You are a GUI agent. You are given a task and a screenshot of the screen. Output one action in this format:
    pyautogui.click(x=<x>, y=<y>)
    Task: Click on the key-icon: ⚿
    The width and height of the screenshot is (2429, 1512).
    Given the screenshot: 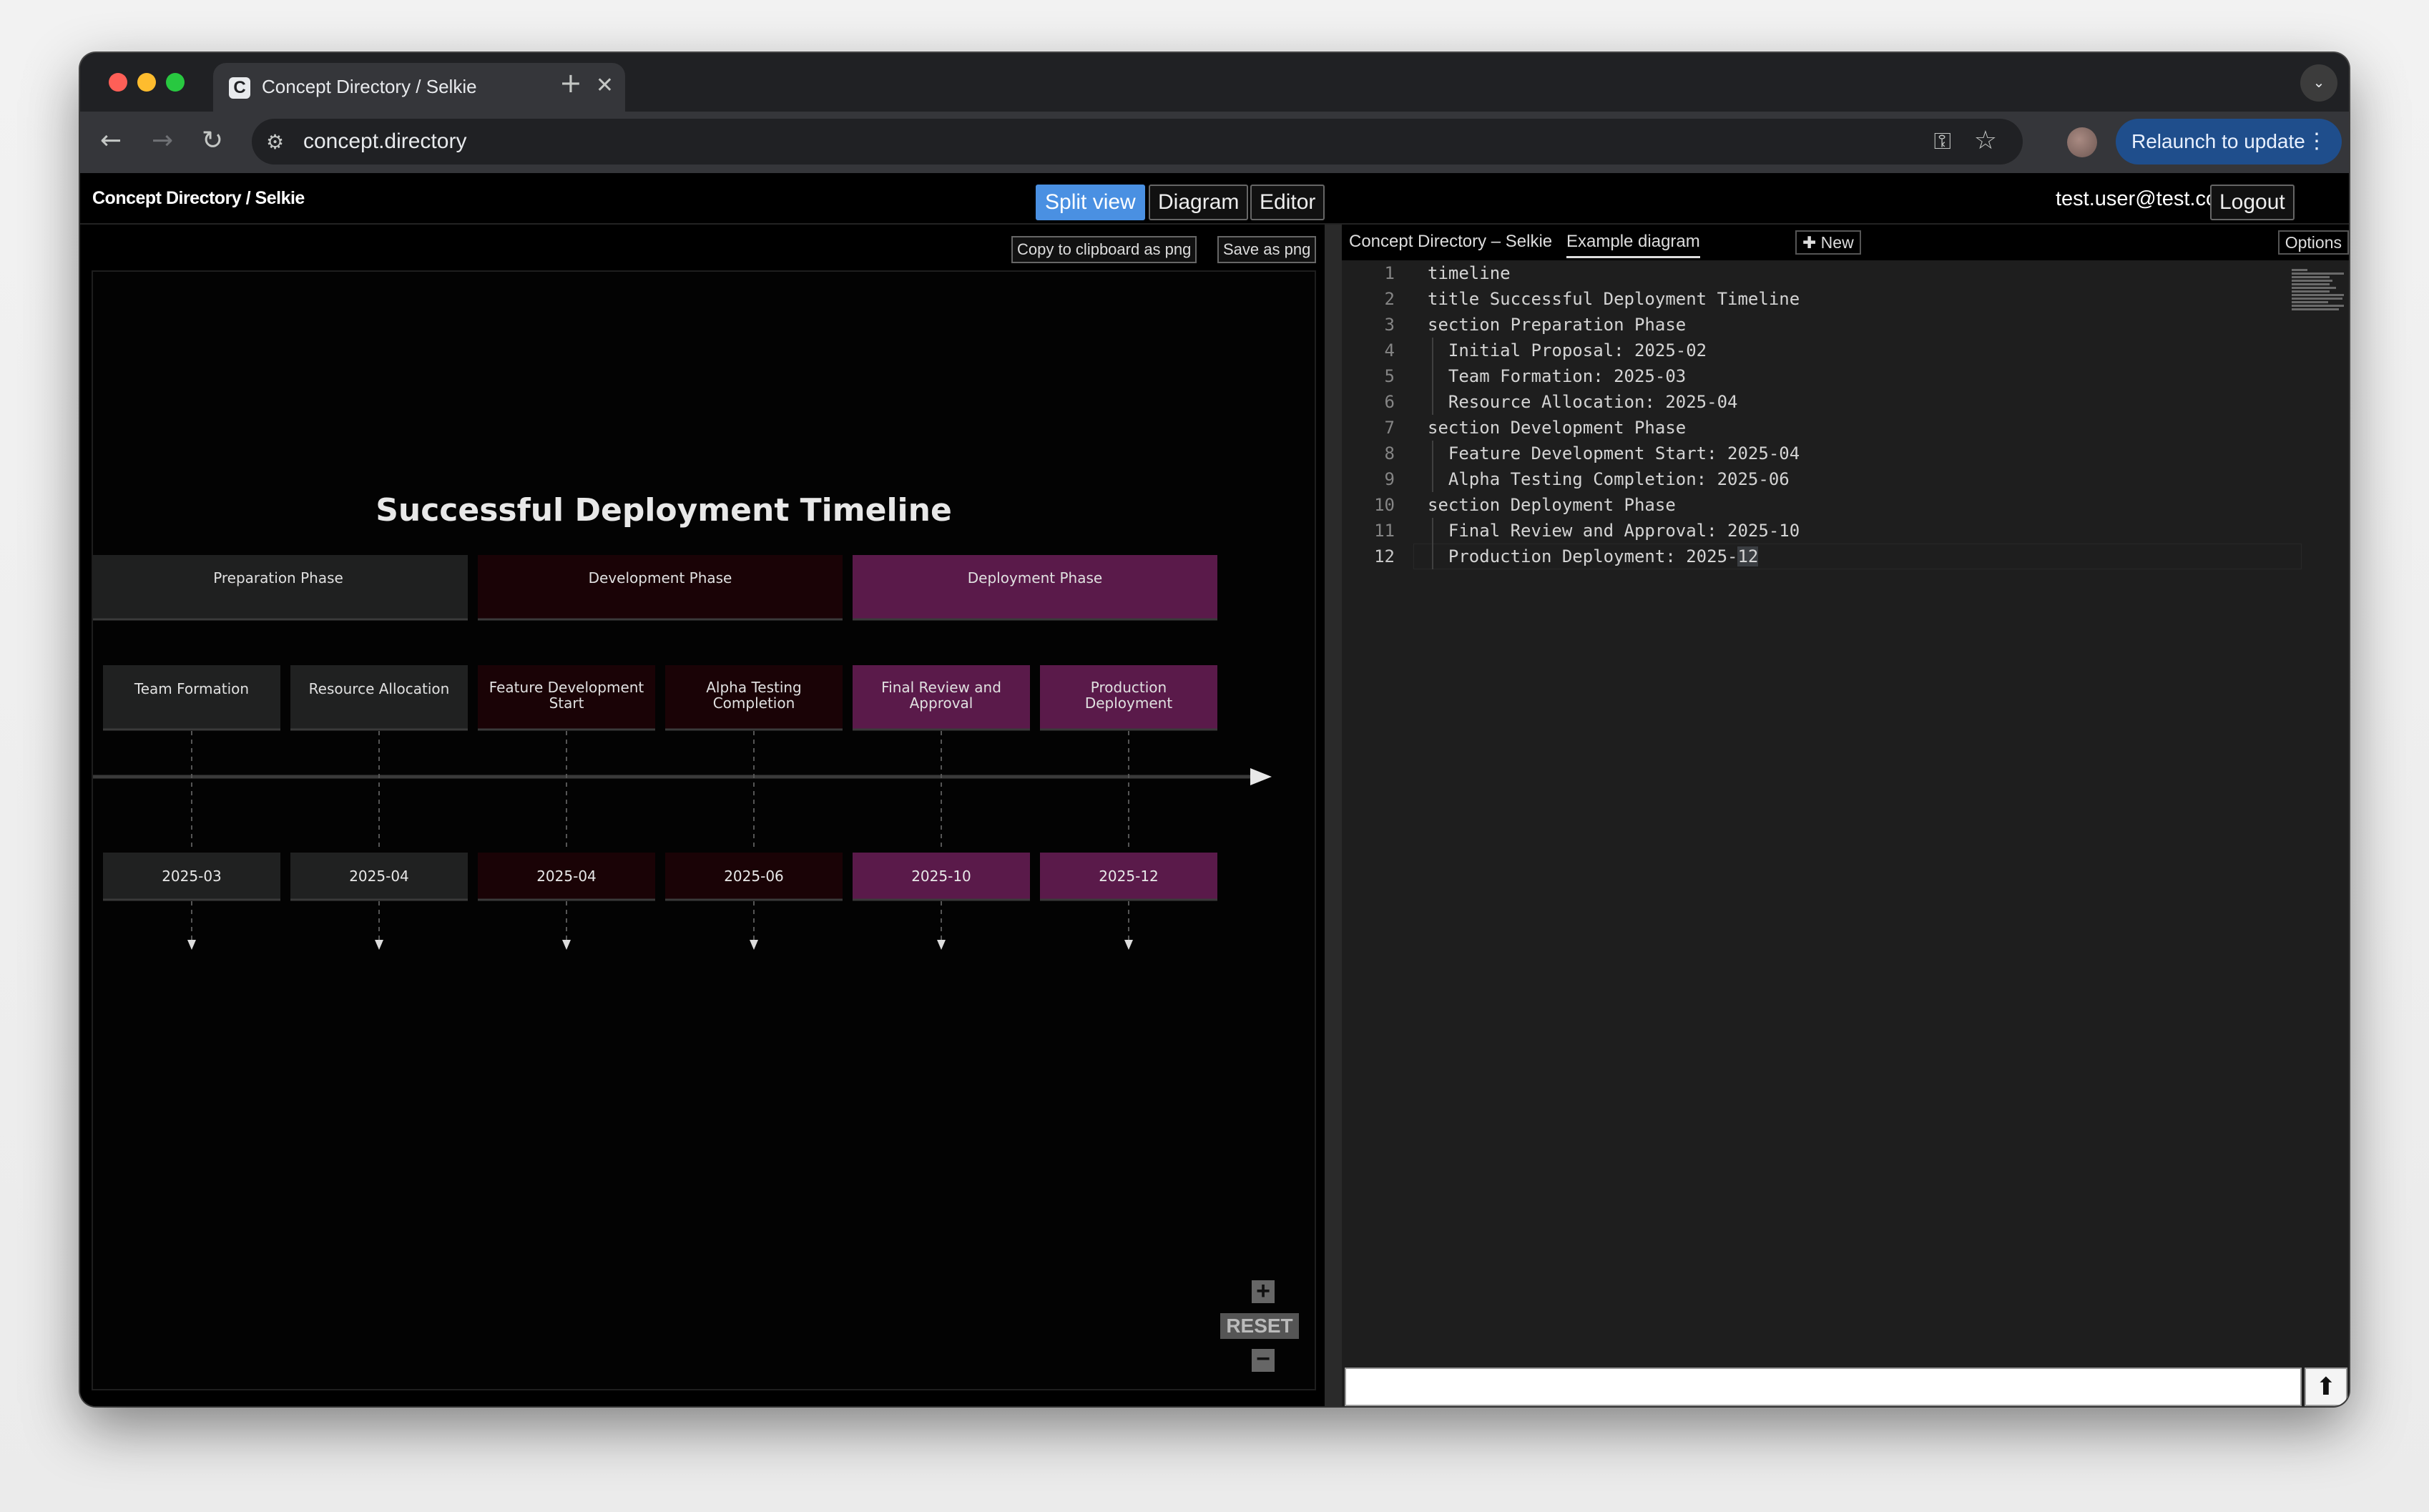 What is the action you would take?
    pyautogui.click(x=1942, y=141)
    